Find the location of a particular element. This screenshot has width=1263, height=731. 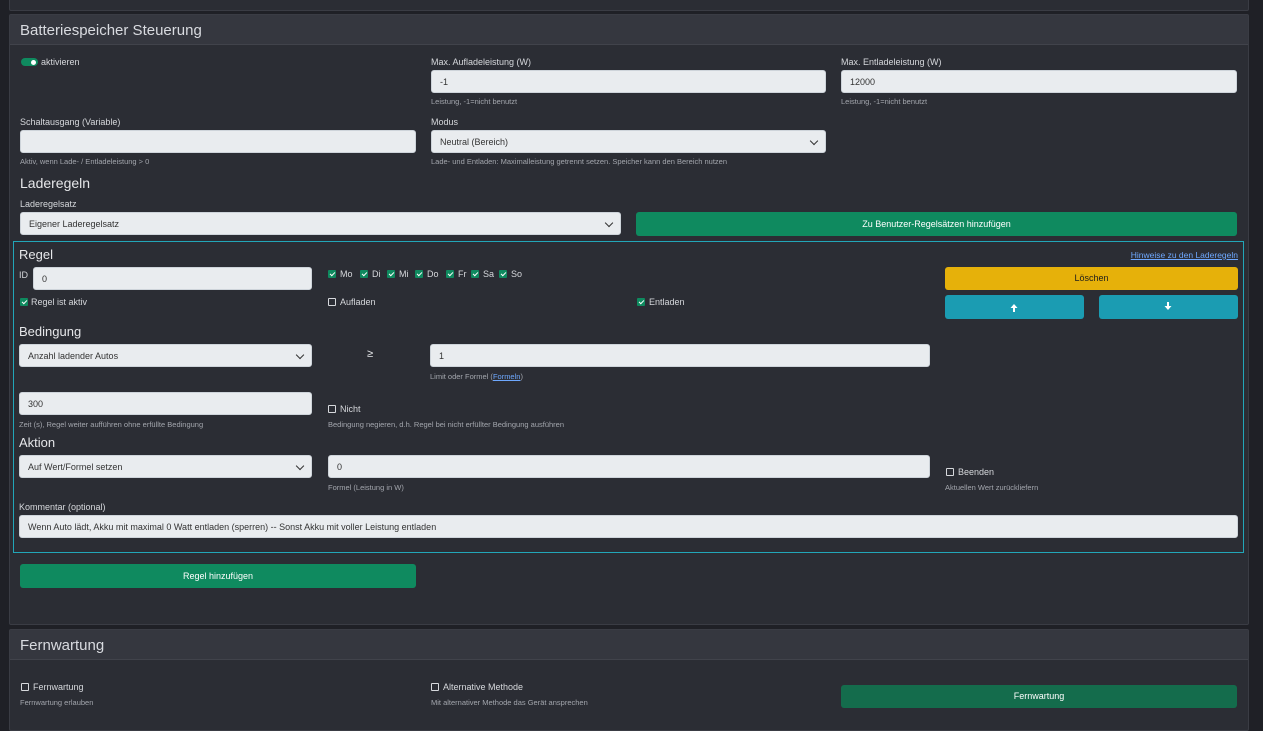

condition-select-value: Anzahl ladender Autos is located at coordinates (73, 356).